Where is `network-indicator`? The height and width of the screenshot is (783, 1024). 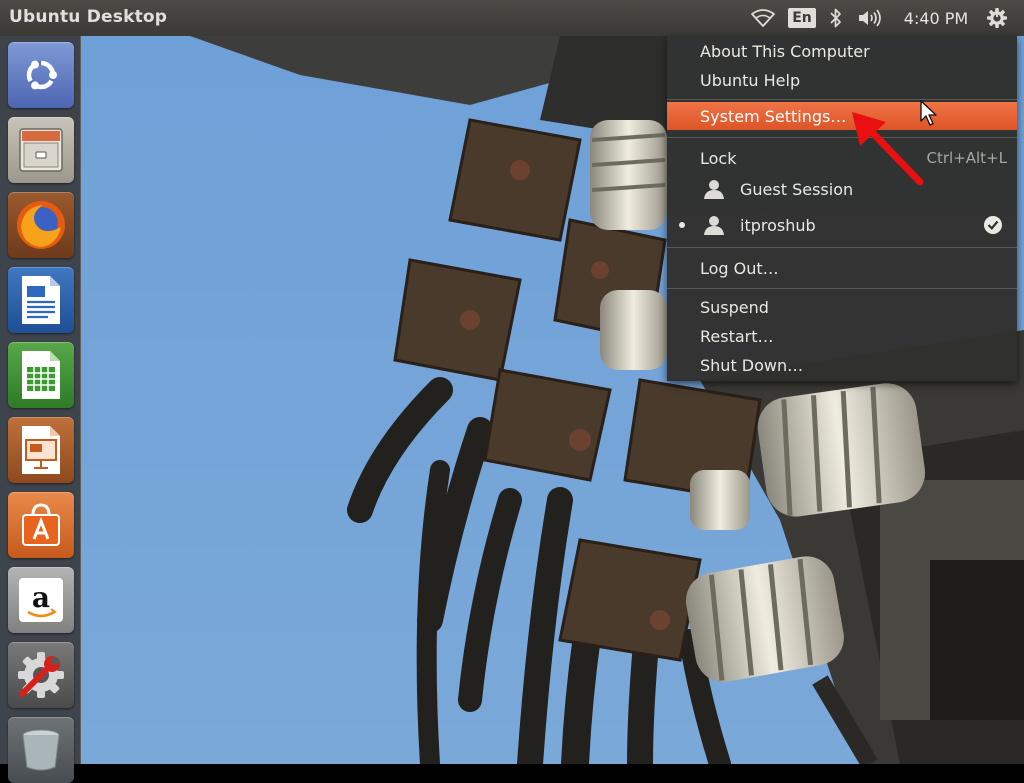
network-indicator is located at coordinates (763, 18).